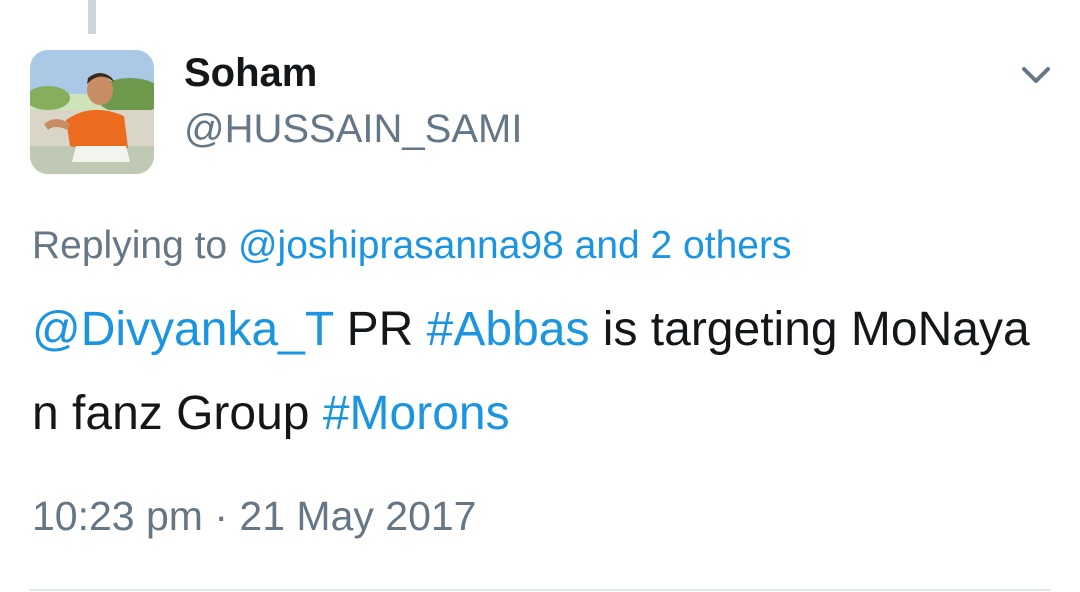 The image size is (1080, 592). I want to click on avatar-photo, so click(92, 112).